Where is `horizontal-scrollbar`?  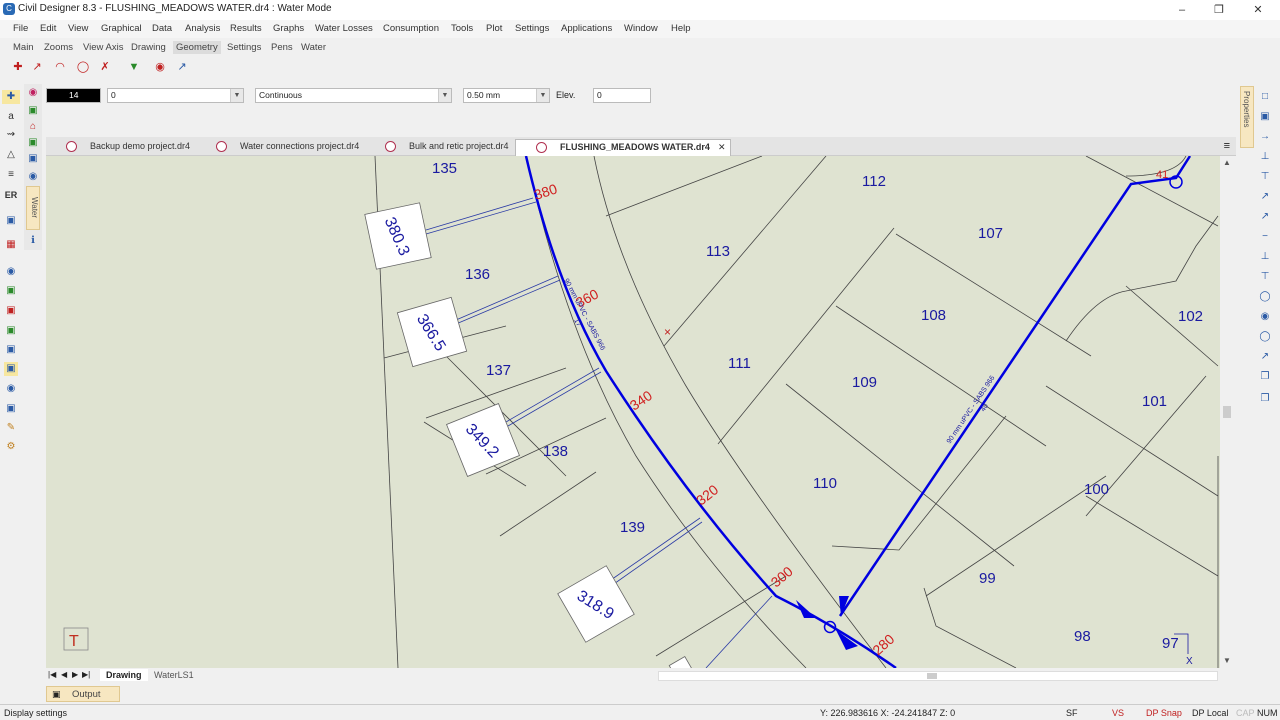 horizontal-scrollbar is located at coordinates (938, 676).